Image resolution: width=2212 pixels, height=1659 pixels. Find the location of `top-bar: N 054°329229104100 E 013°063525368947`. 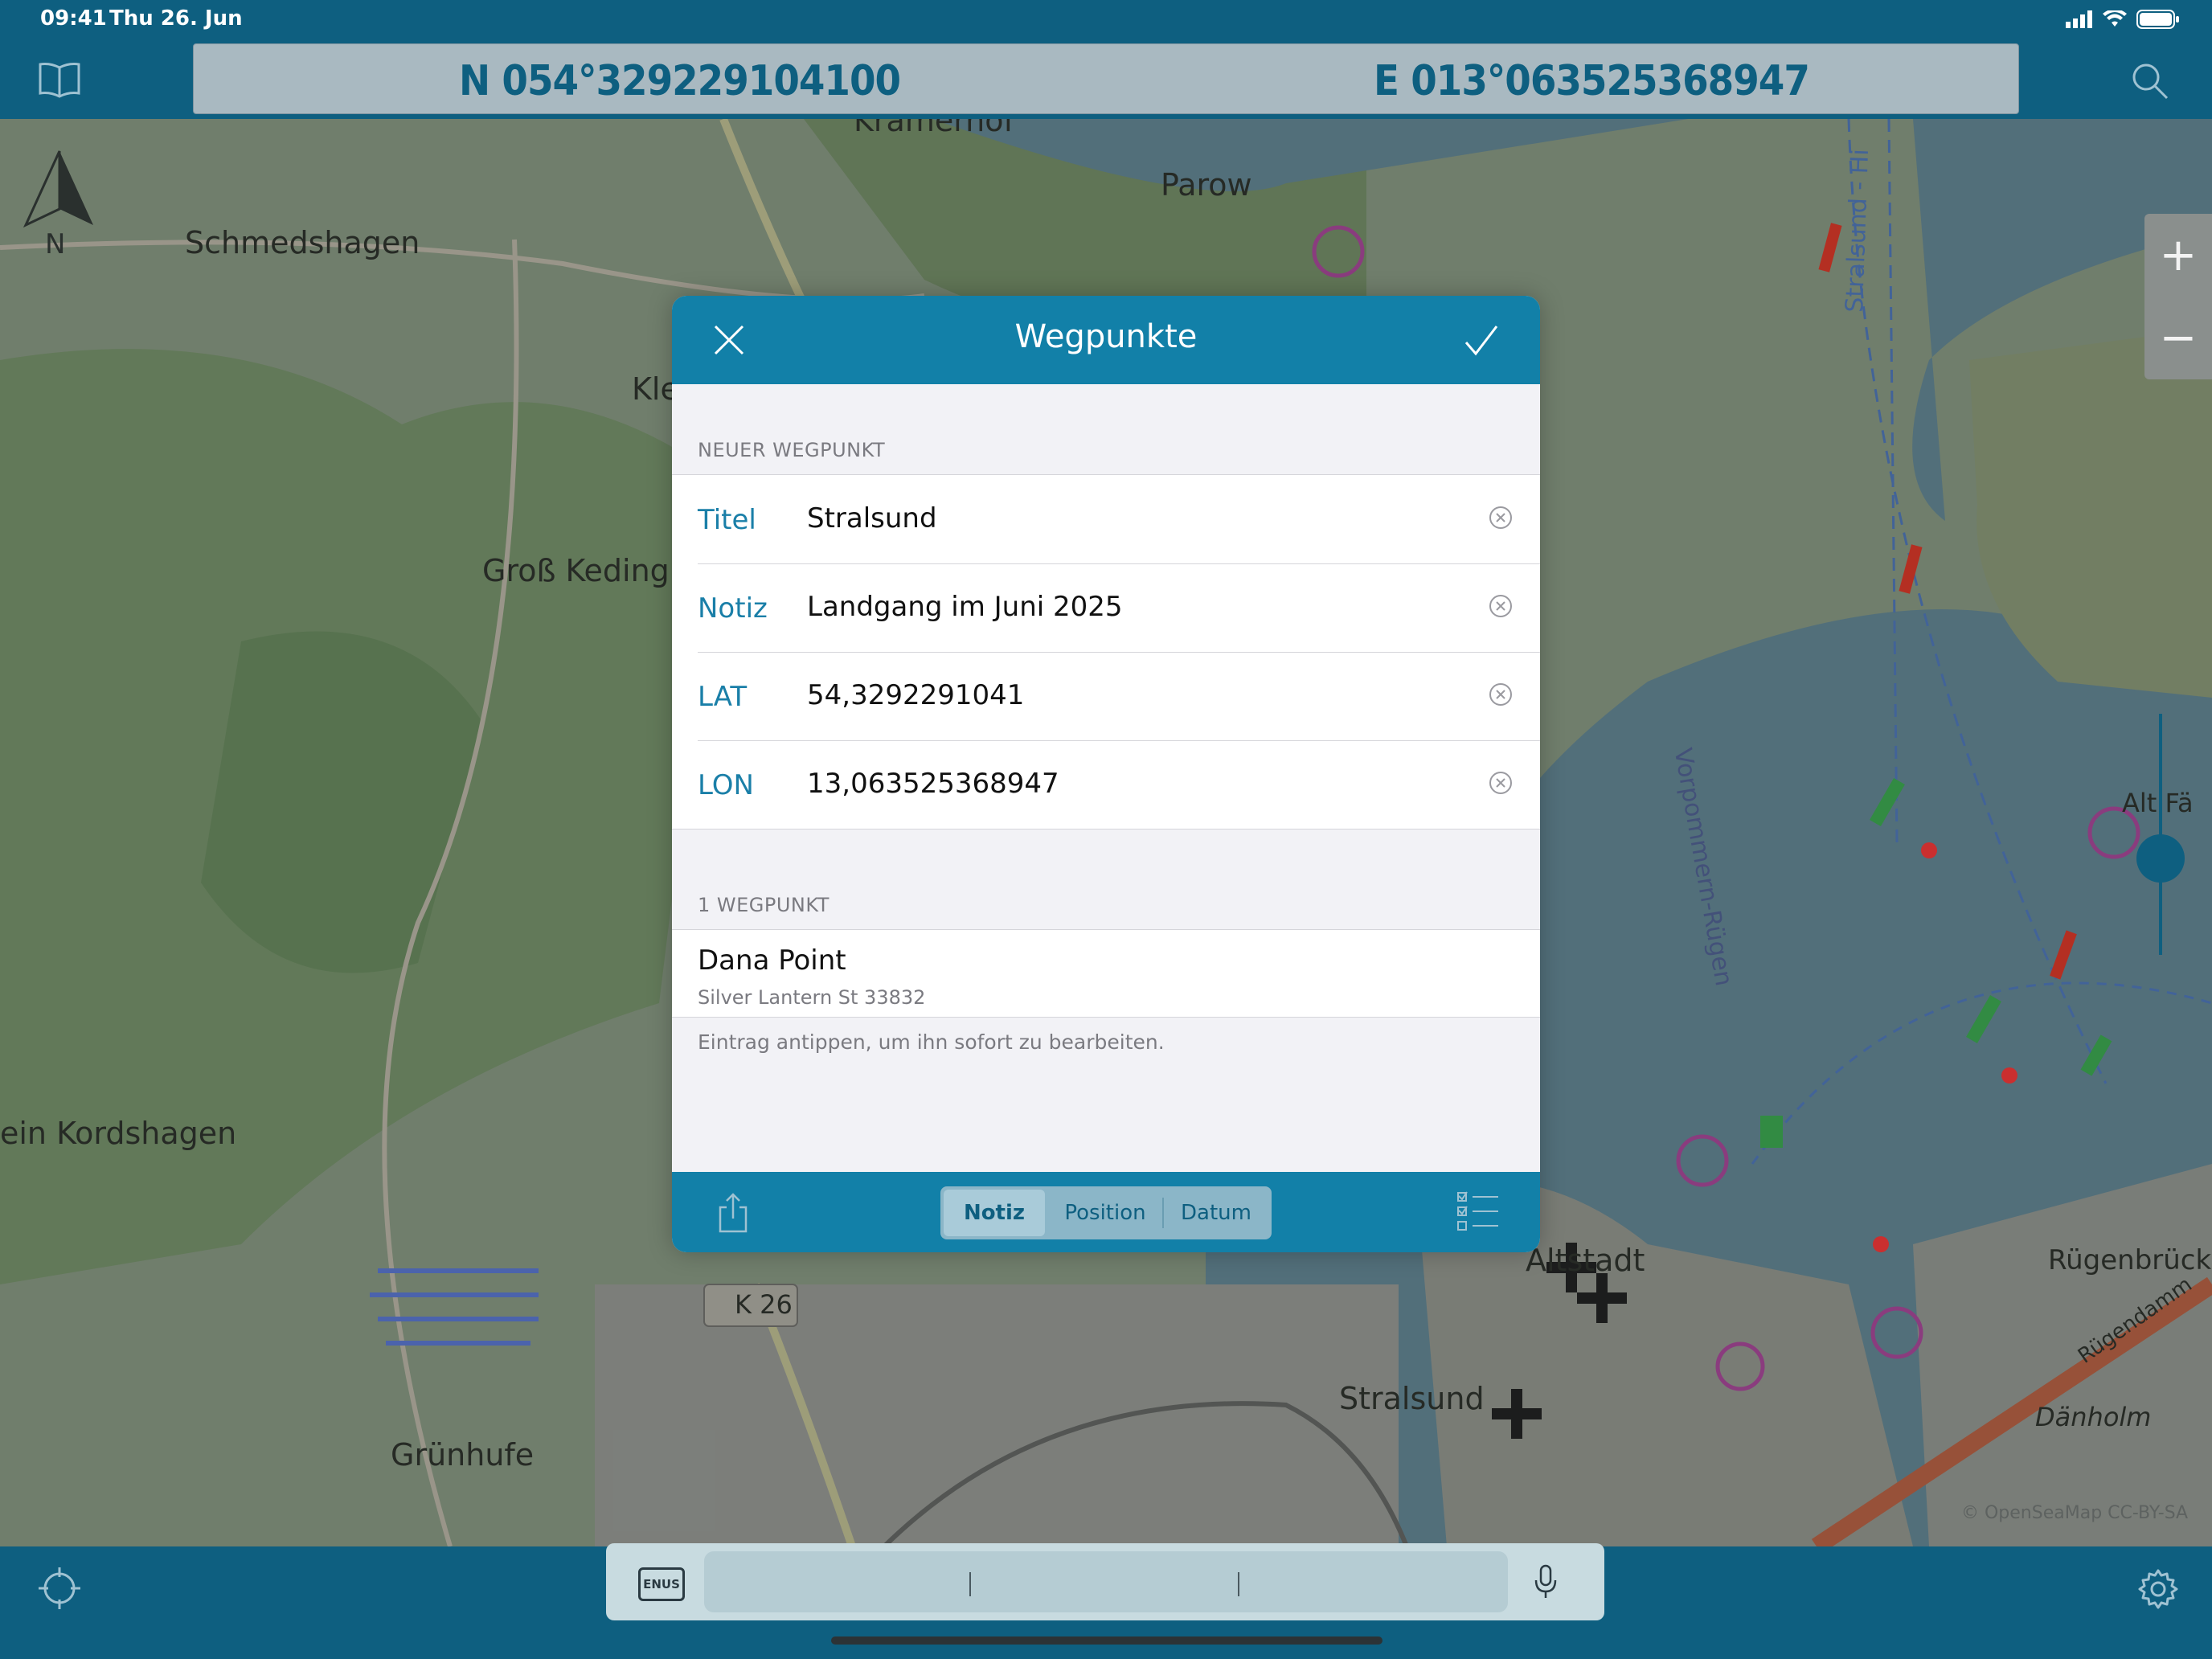

top-bar: N 054°329229104100 E 013°063525368947 is located at coordinates (1106, 79).